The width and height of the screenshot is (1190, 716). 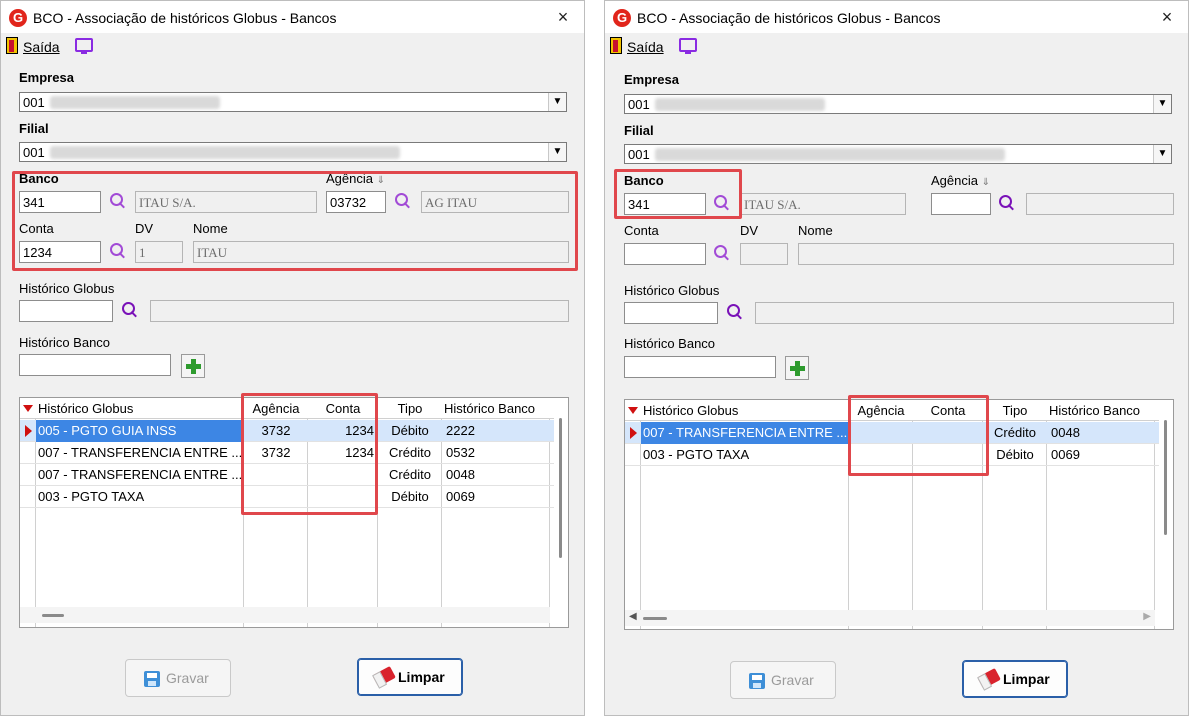 I want to click on agencia-label-text: Agência, so click(x=954, y=180).